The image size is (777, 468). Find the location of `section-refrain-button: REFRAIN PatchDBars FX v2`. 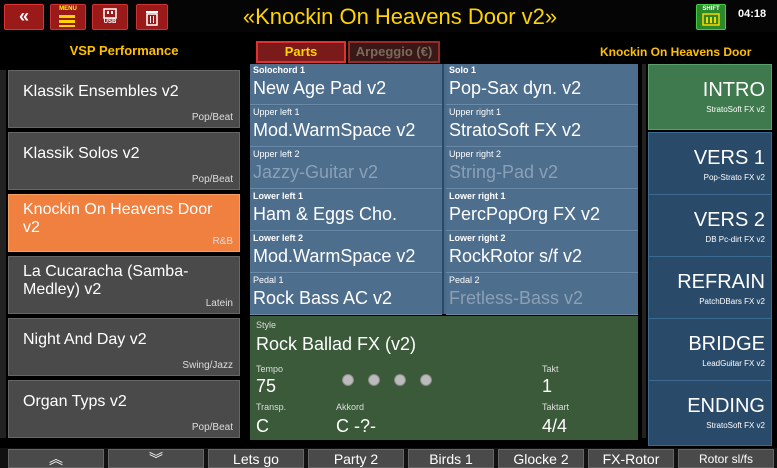

section-refrain-button: REFRAIN PatchDBars FX v2 is located at coordinates (710, 289).